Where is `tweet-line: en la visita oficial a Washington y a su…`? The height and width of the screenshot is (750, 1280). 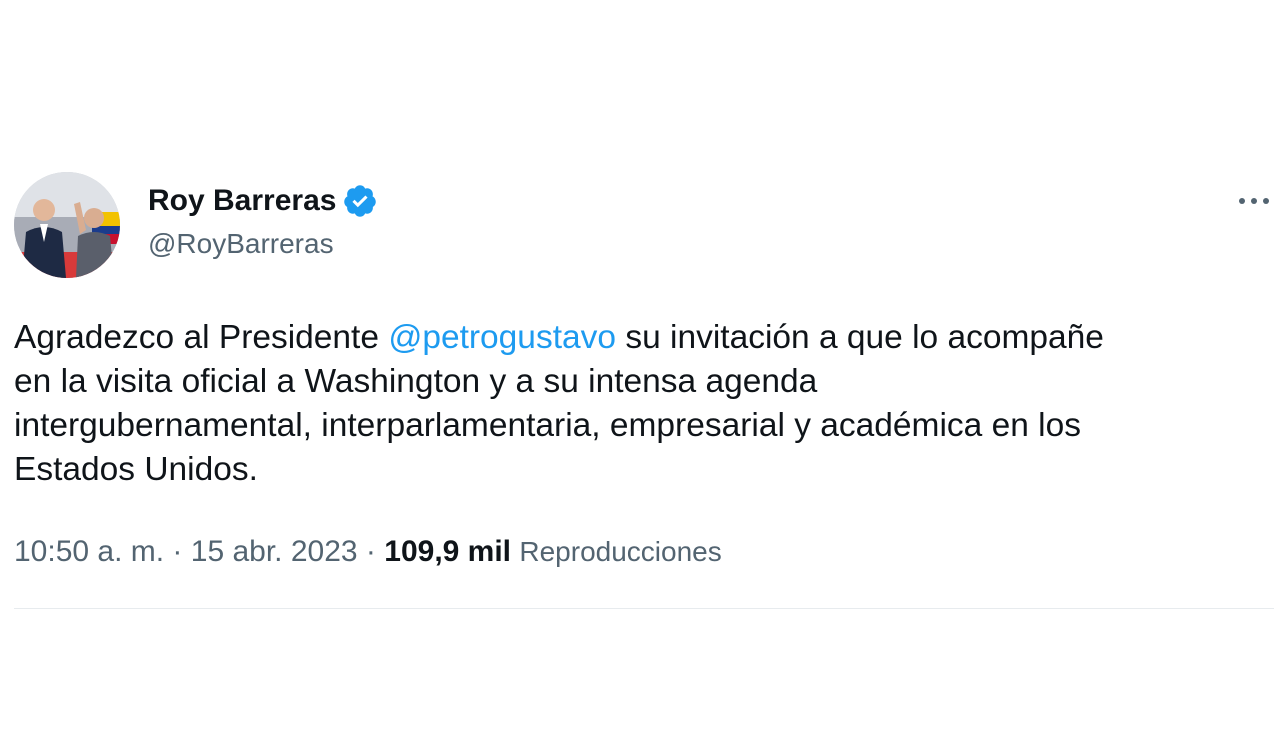 tweet-line: en la visita oficial a Washington y a su… is located at coordinates (416, 381).